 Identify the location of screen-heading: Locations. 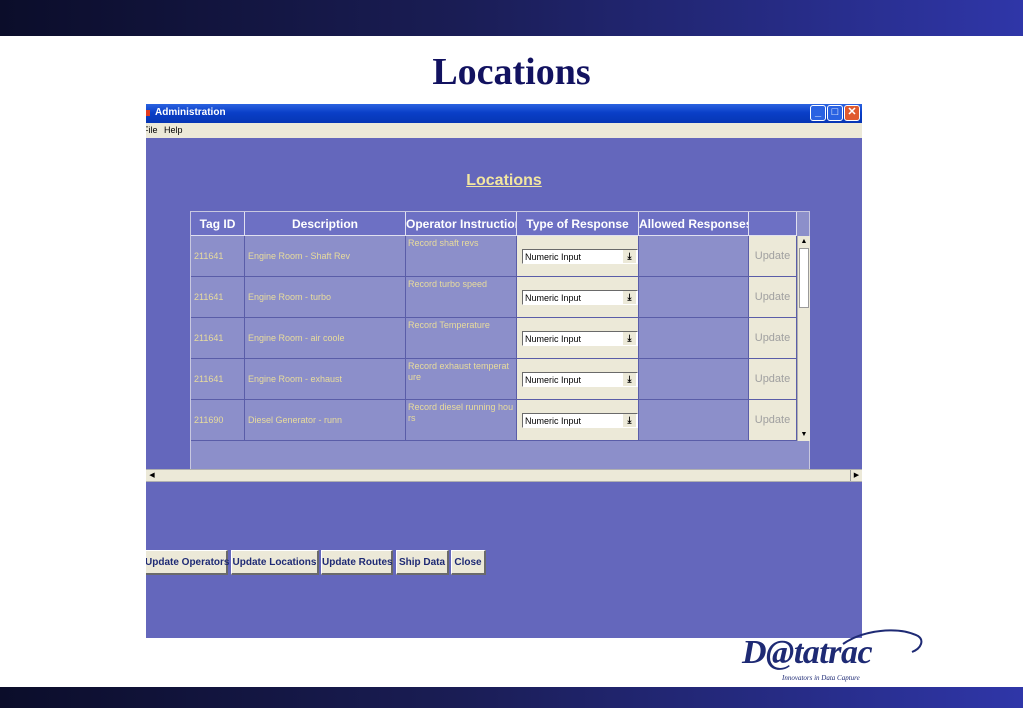
(504, 181).